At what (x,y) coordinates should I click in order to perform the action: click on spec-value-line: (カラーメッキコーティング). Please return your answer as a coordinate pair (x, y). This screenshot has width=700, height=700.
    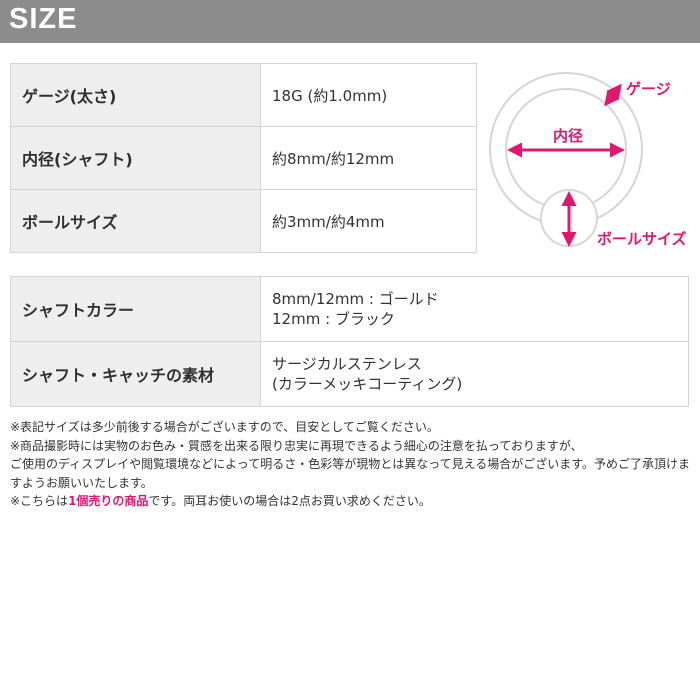
    Looking at the image, I should click on (367, 384).